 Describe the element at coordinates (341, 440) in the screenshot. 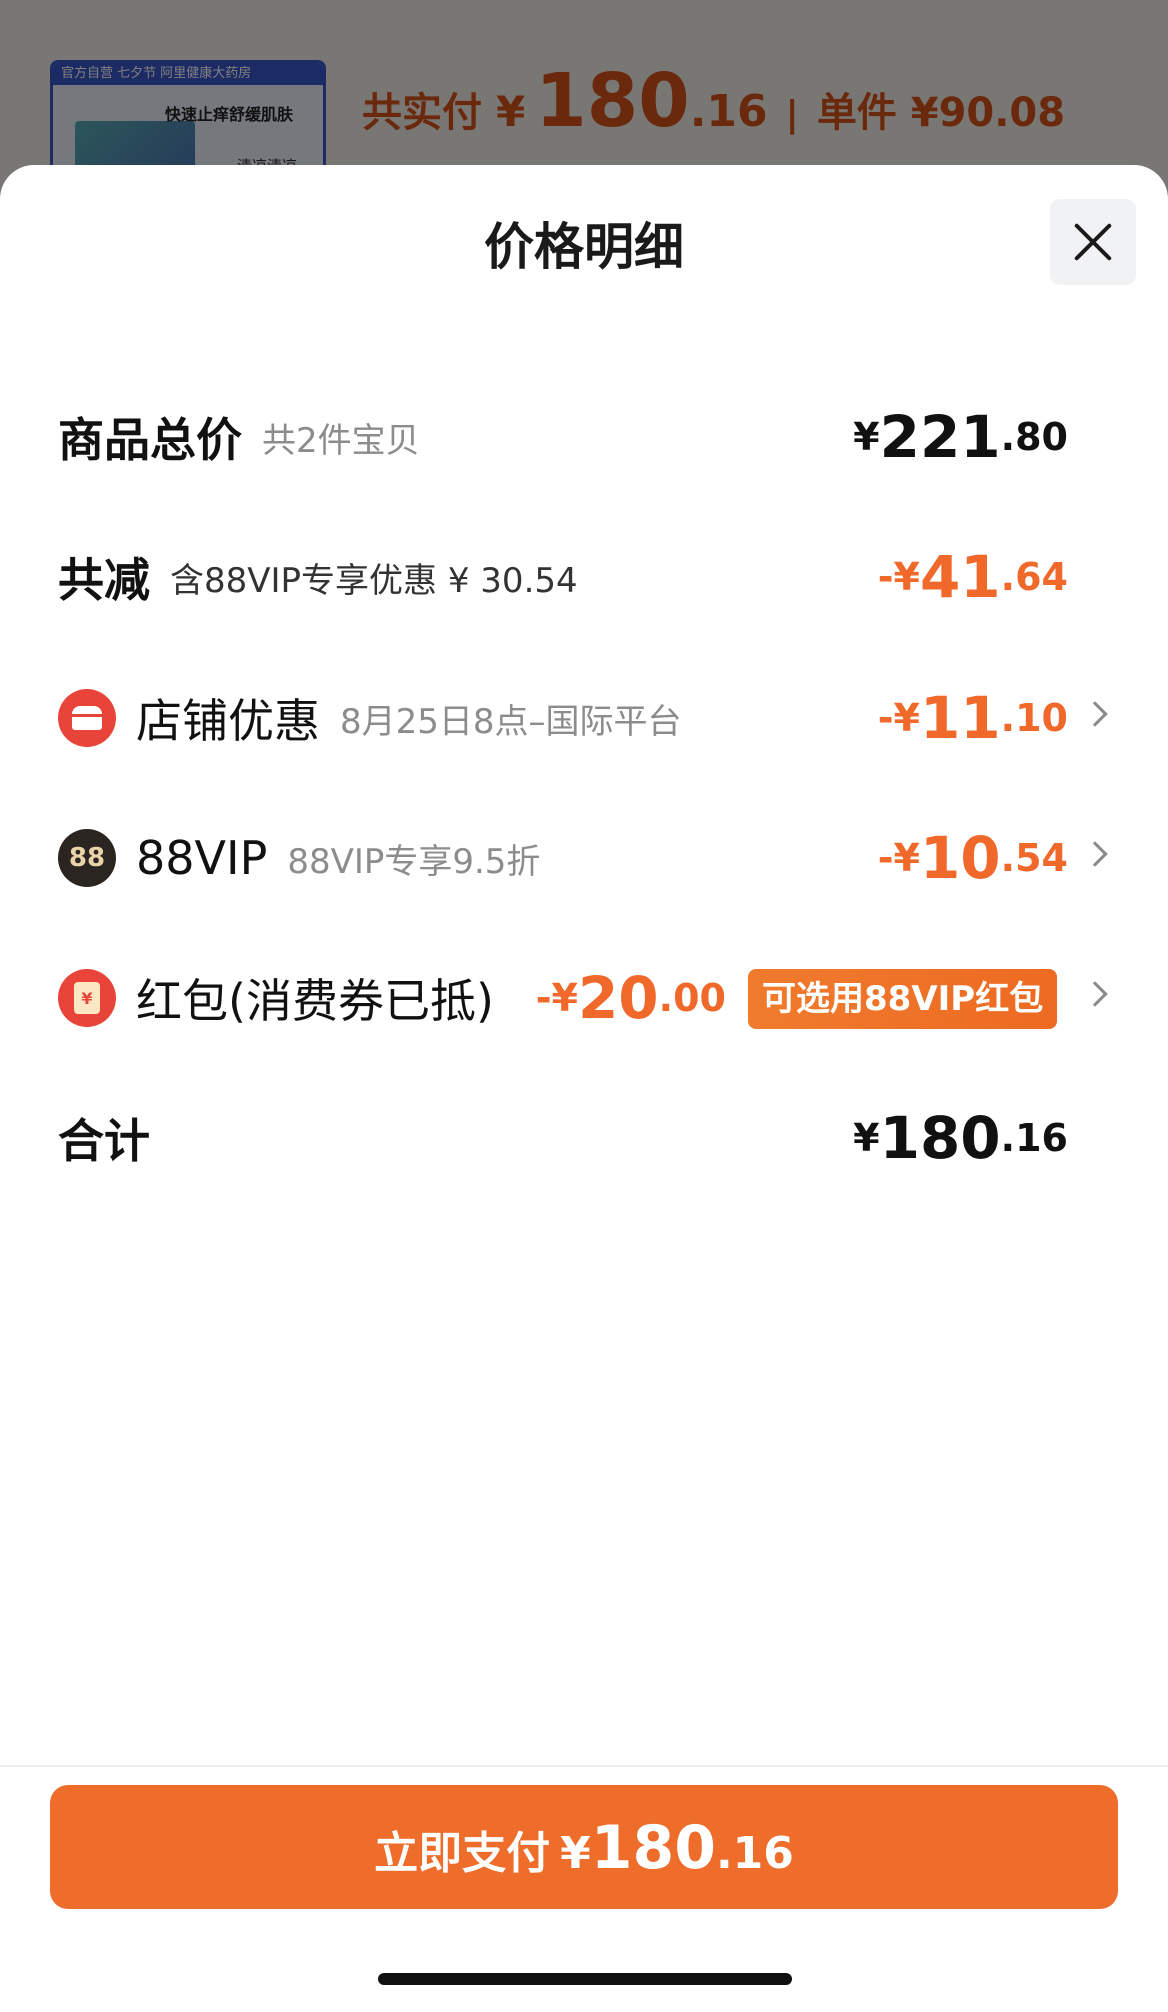

I see `goods-count: 共2件宝贝` at that location.